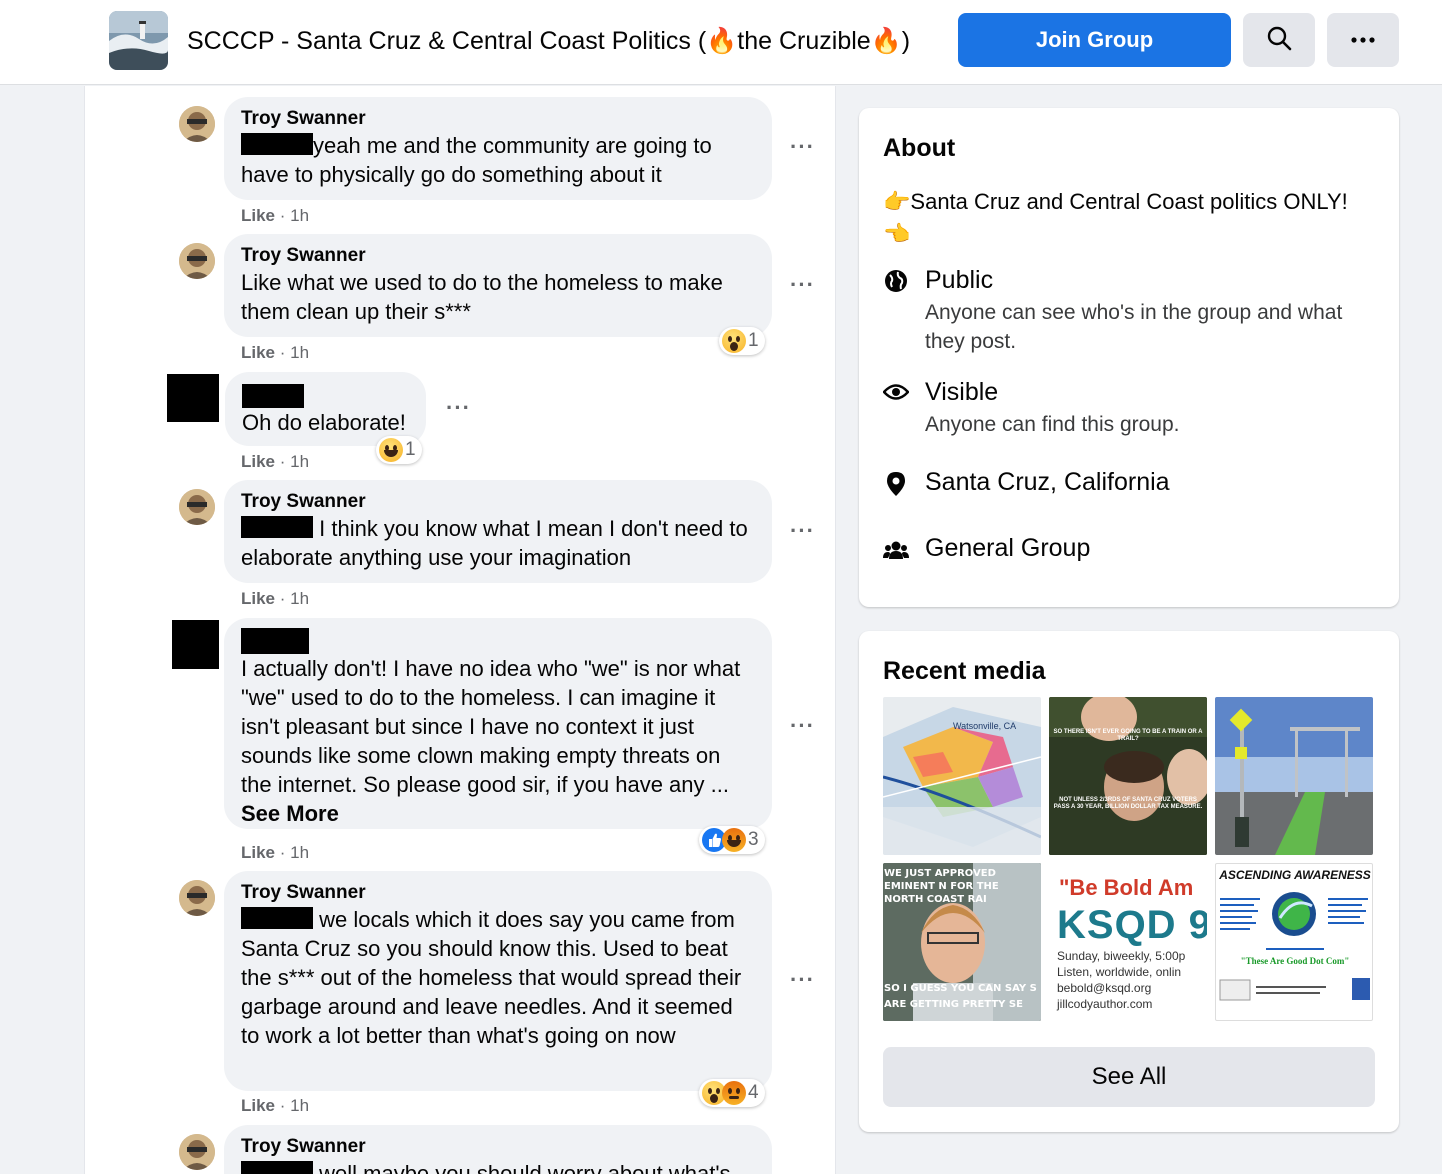 This screenshot has width=1442, height=1174. I want to click on group-cover-thumbnail, so click(138, 40).